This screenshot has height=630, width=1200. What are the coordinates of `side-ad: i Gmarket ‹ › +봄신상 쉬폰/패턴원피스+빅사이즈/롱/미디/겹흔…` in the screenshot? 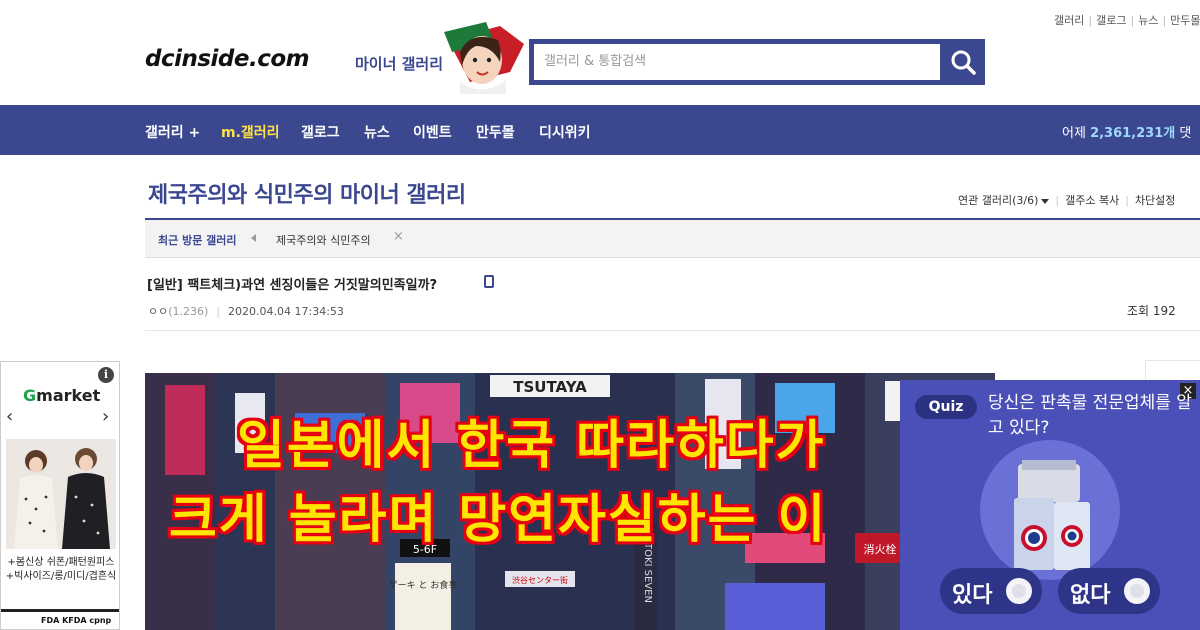 It's located at (60, 495).